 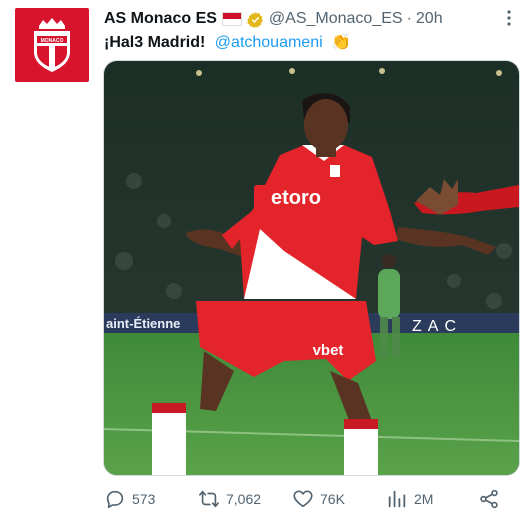 I want to click on tweet-actions: 573 7,062 76K 2M, so click(x=309, y=501).